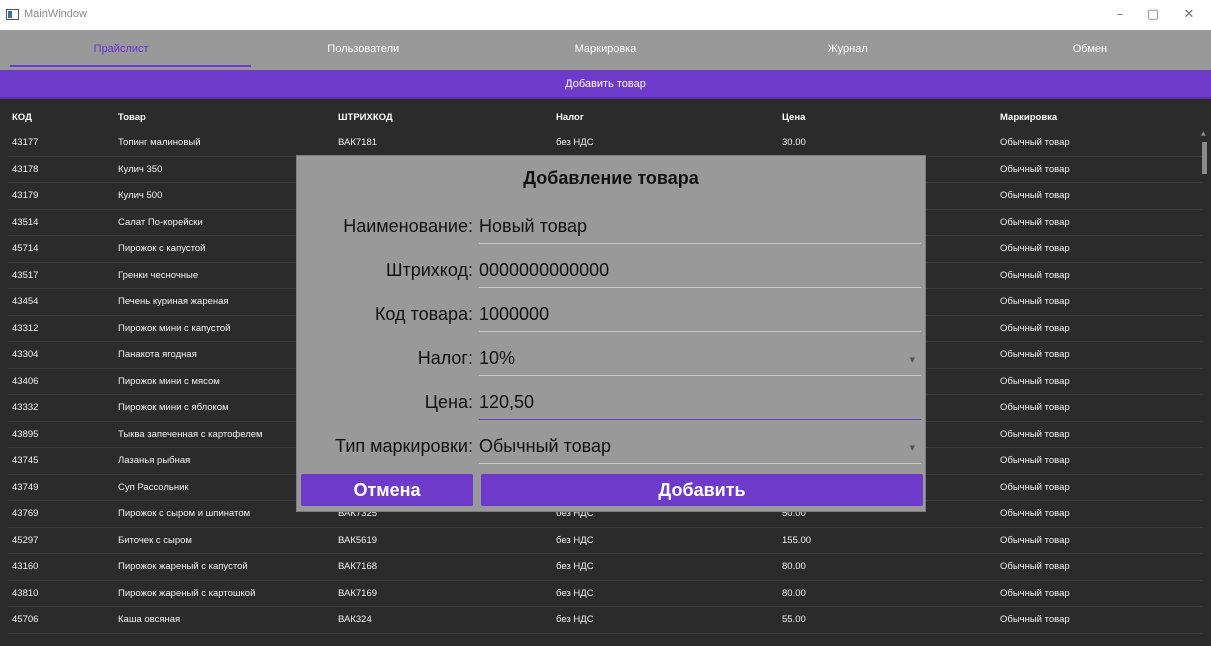  What do you see at coordinates (1189, 15) in the screenshot?
I see `close-button: ✕` at bounding box center [1189, 15].